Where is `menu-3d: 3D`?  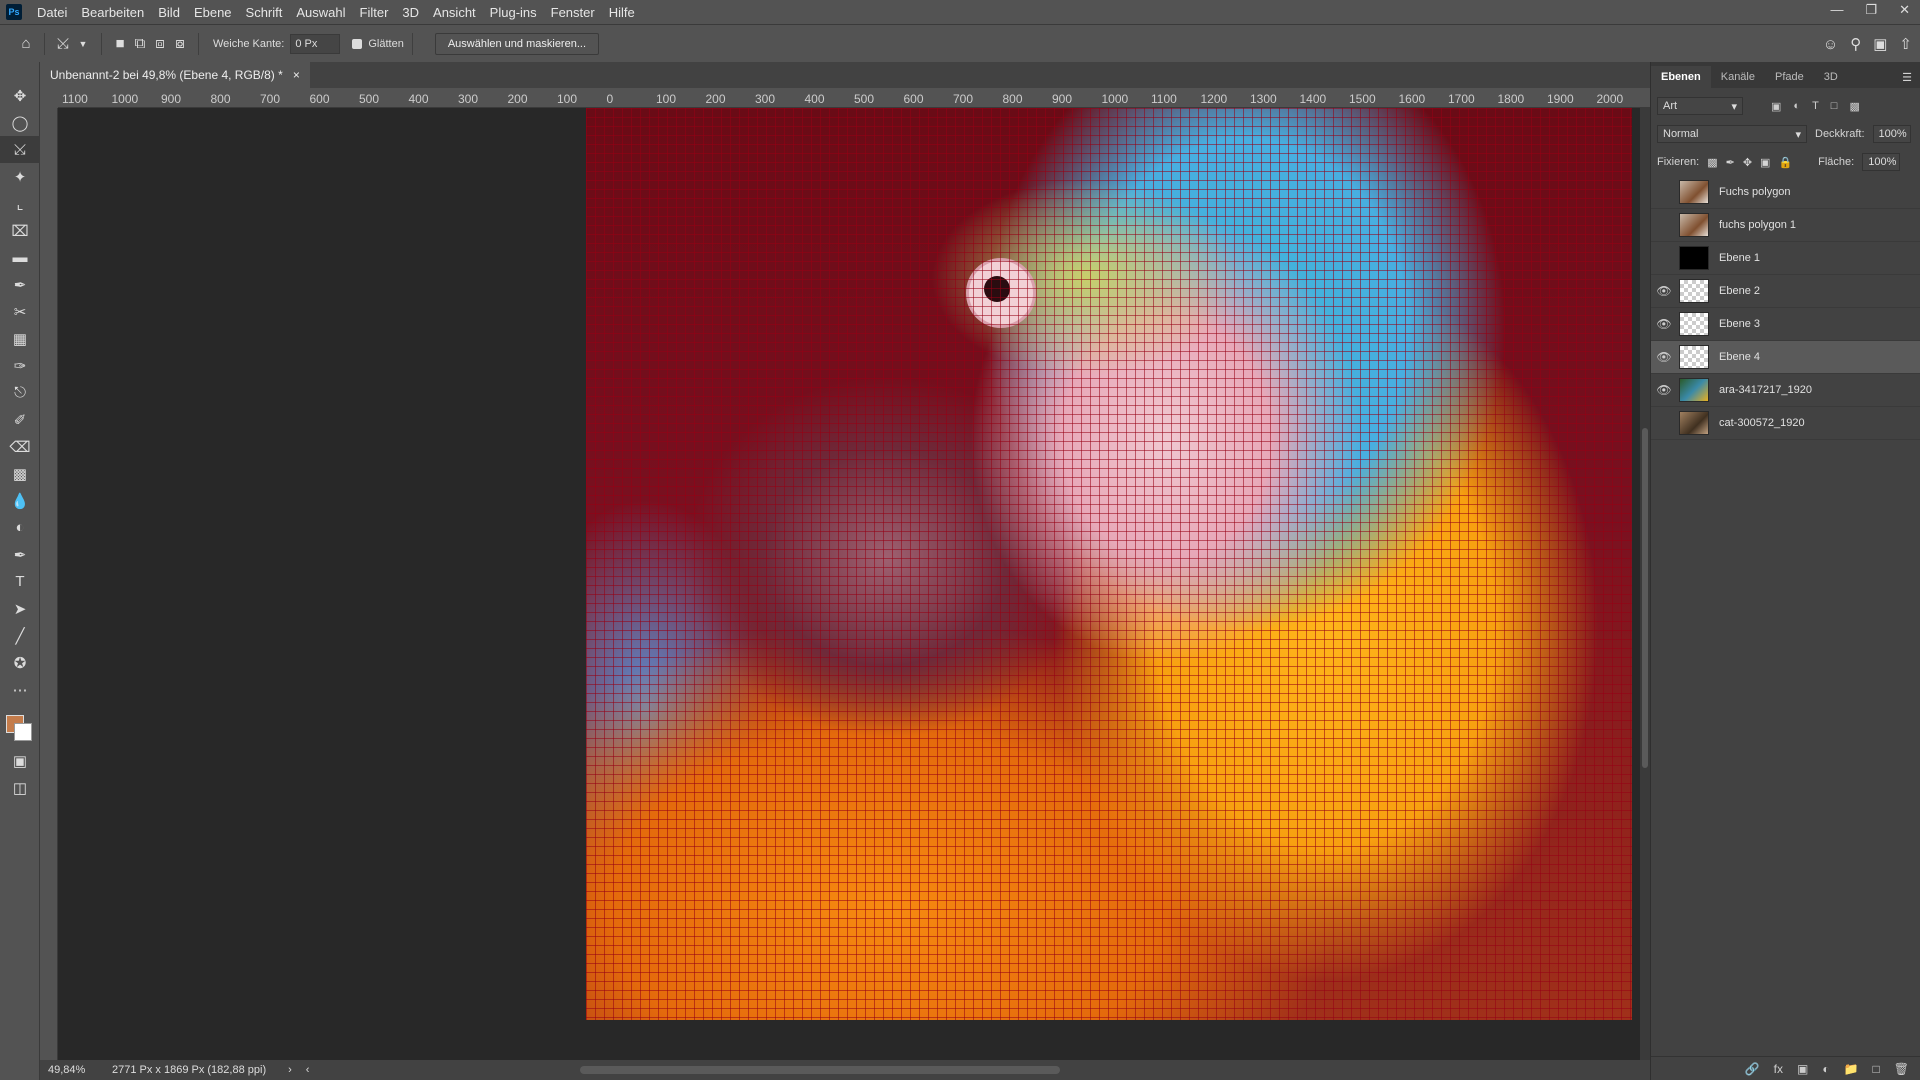
menu-3d: 3D is located at coordinates (410, 12).